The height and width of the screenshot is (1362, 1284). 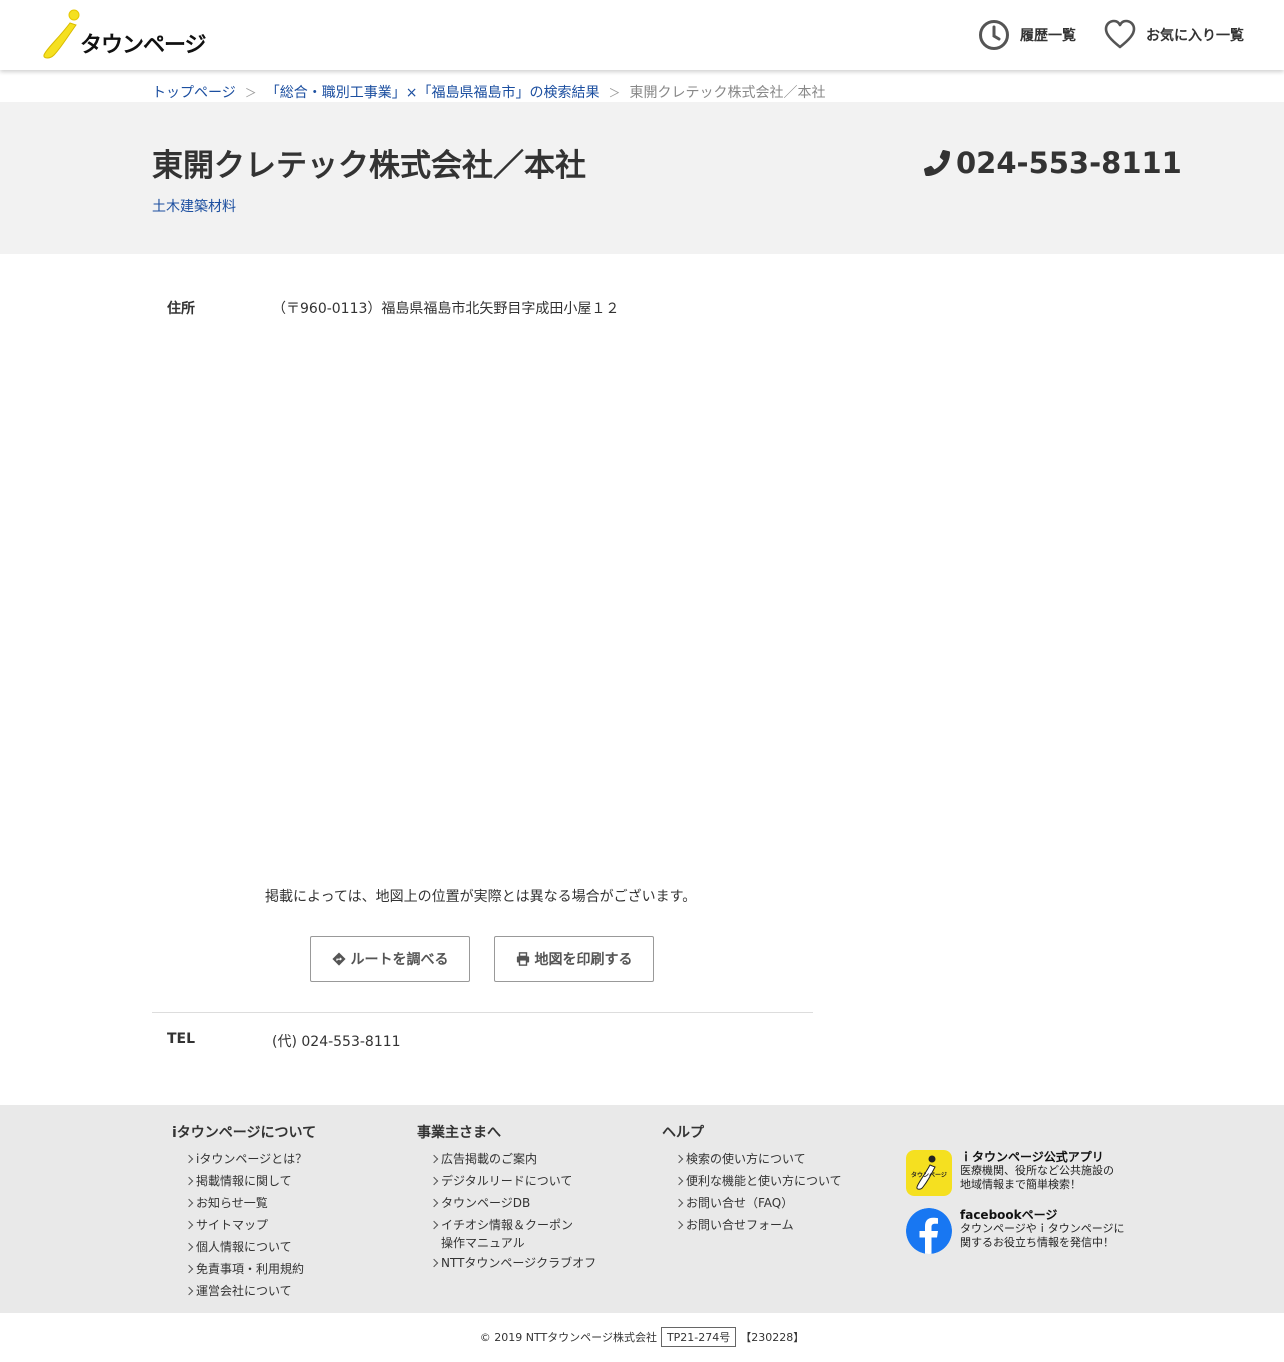 I want to click on footer-link: タウンページDB, so click(x=513, y=1203).